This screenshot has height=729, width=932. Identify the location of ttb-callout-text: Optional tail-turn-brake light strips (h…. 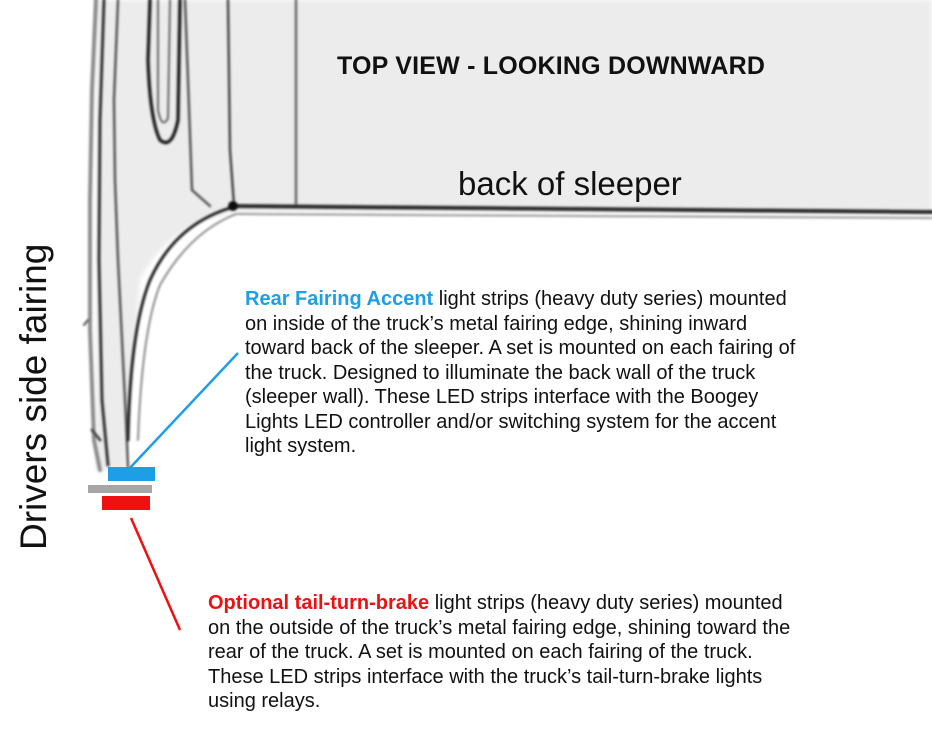
(568, 652).